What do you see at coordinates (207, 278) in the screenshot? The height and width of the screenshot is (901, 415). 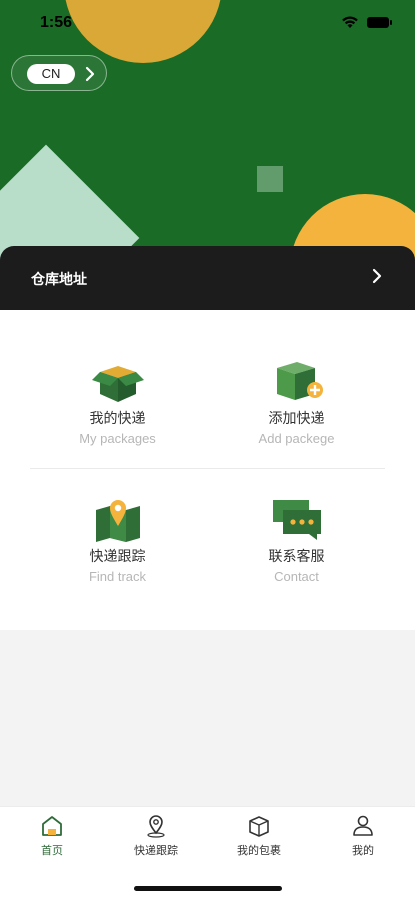 I see `warehouse-address-bar: 仓库地址` at bounding box center [207, 278].